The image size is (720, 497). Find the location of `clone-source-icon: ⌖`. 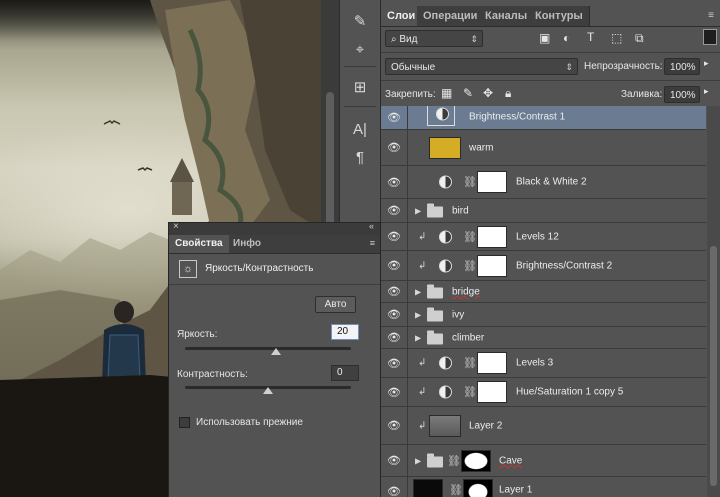

clone-source-icon: ⌖ is located at coordinates (360, 49).